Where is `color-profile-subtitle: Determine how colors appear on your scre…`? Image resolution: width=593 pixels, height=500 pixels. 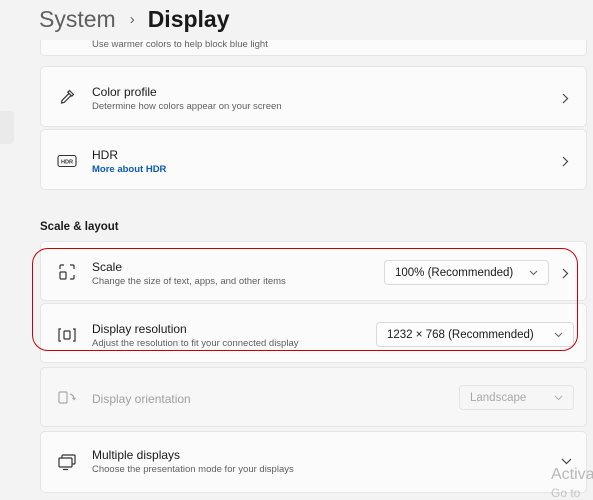 color-profile-subtitle: Determine how colors appear on your scre… is located at coordinates (187, 106).